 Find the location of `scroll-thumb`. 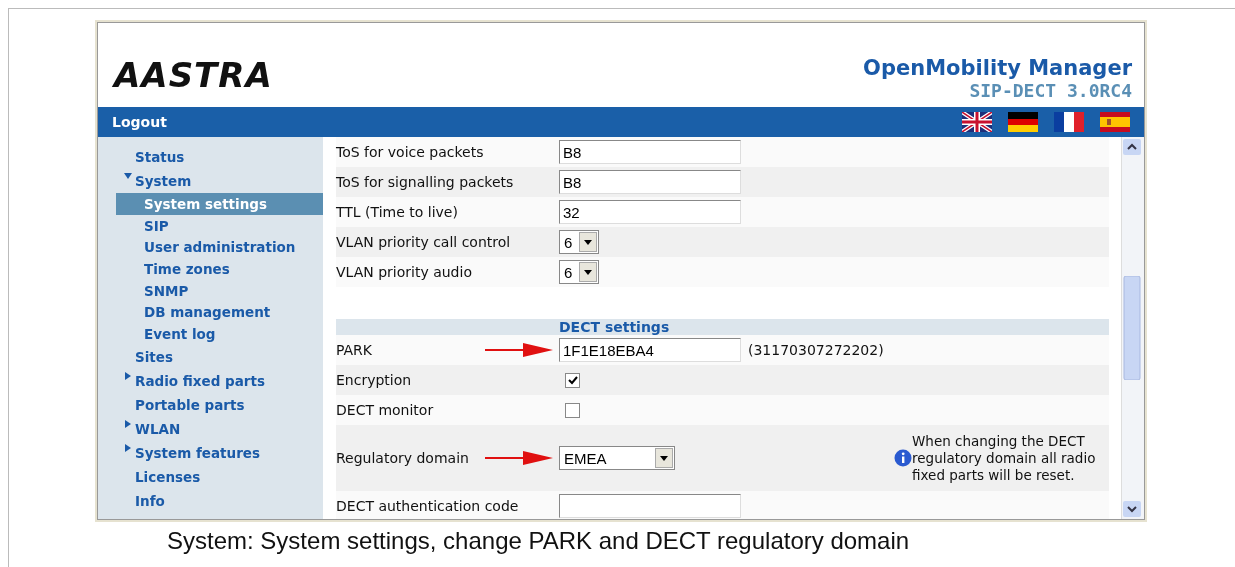

scroll-thumb is located at coordinates (1132, 328).